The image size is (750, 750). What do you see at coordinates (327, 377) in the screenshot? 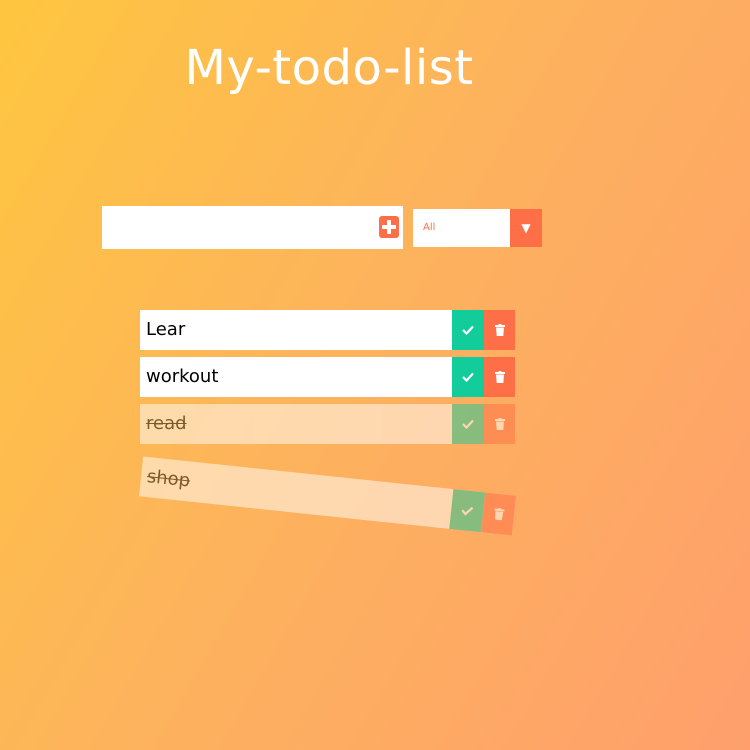
I see `todo-item: workout` at bounding box center [327, 377].